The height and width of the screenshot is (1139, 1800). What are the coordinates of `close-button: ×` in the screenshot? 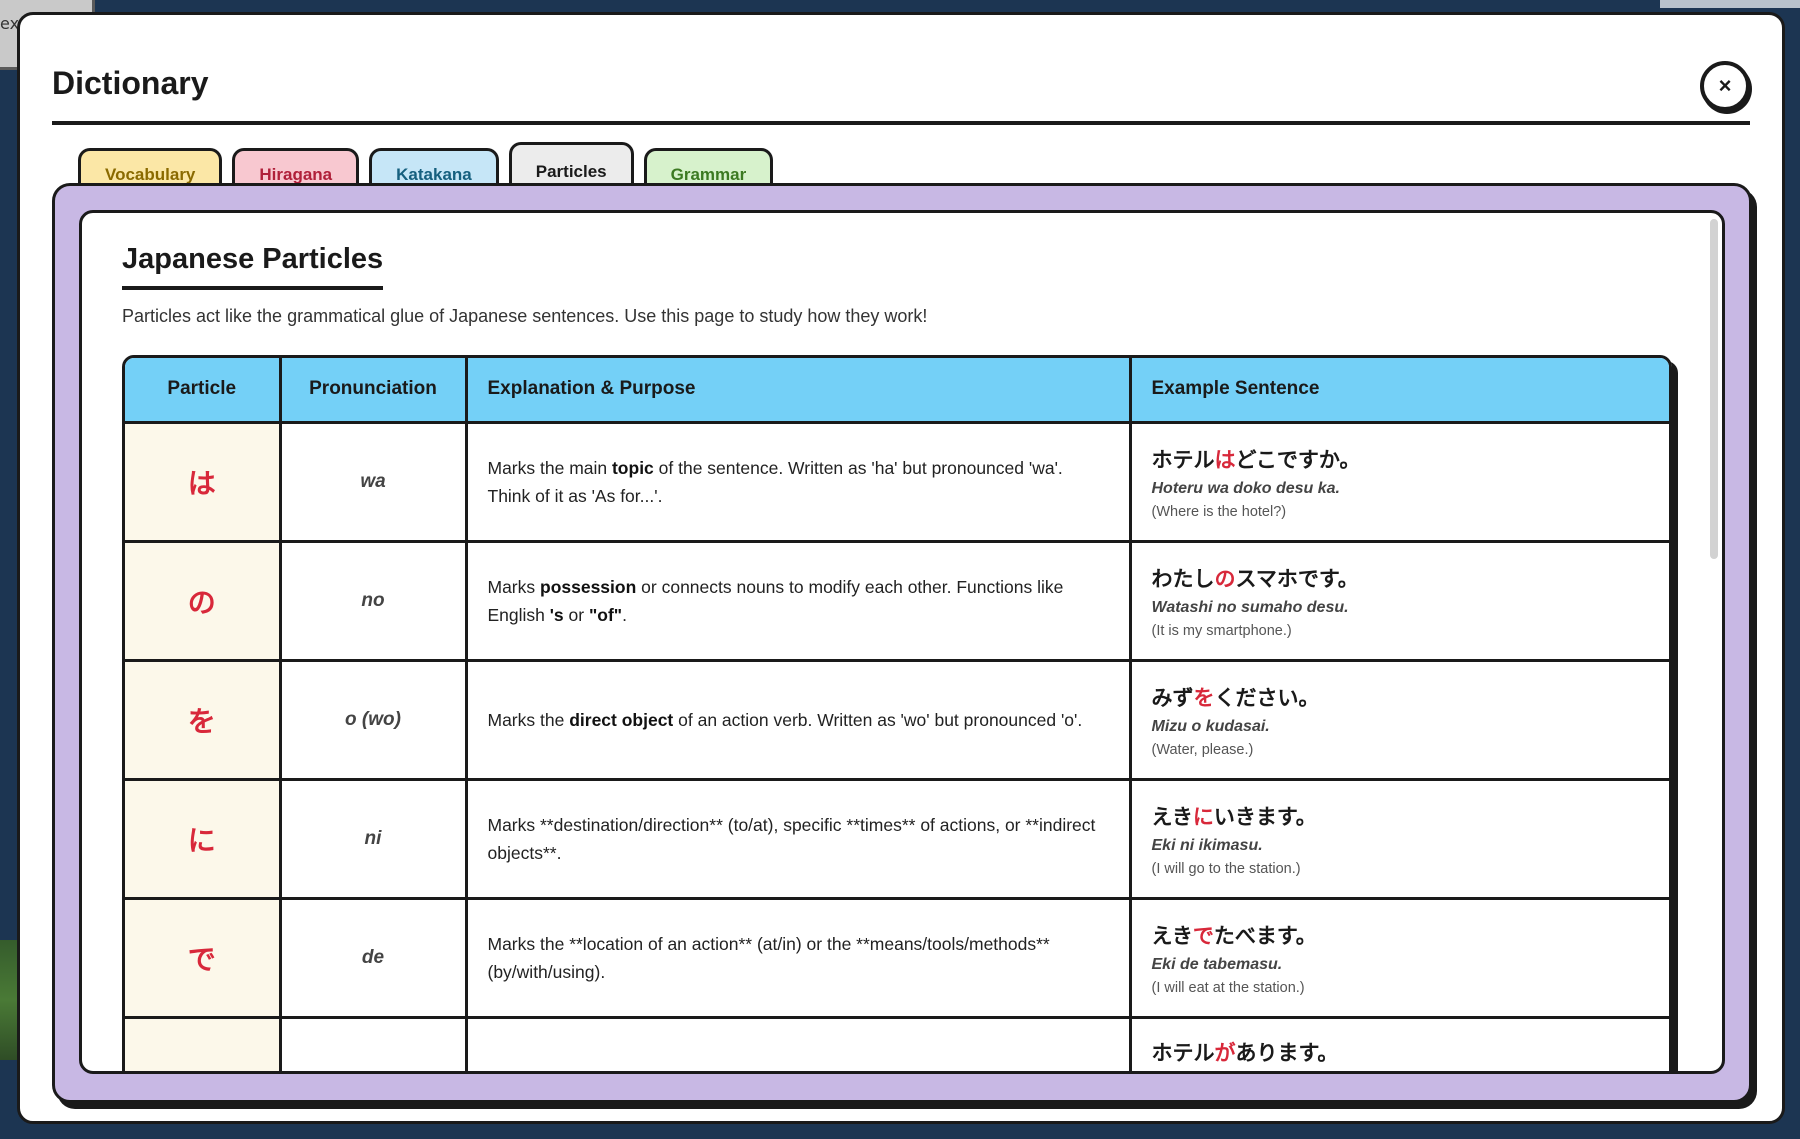 It's located at (1725, 86).